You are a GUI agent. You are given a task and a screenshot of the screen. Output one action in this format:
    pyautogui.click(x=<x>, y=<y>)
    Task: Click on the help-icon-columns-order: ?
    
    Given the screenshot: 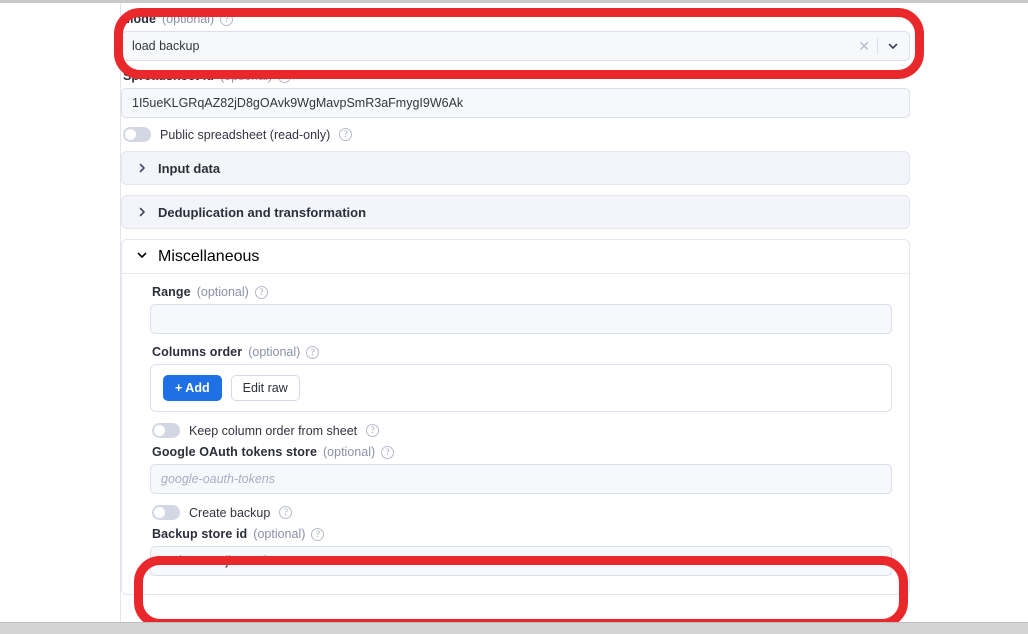 What is the action you would take?
    pyautogui.click(x=313, y=352)
    